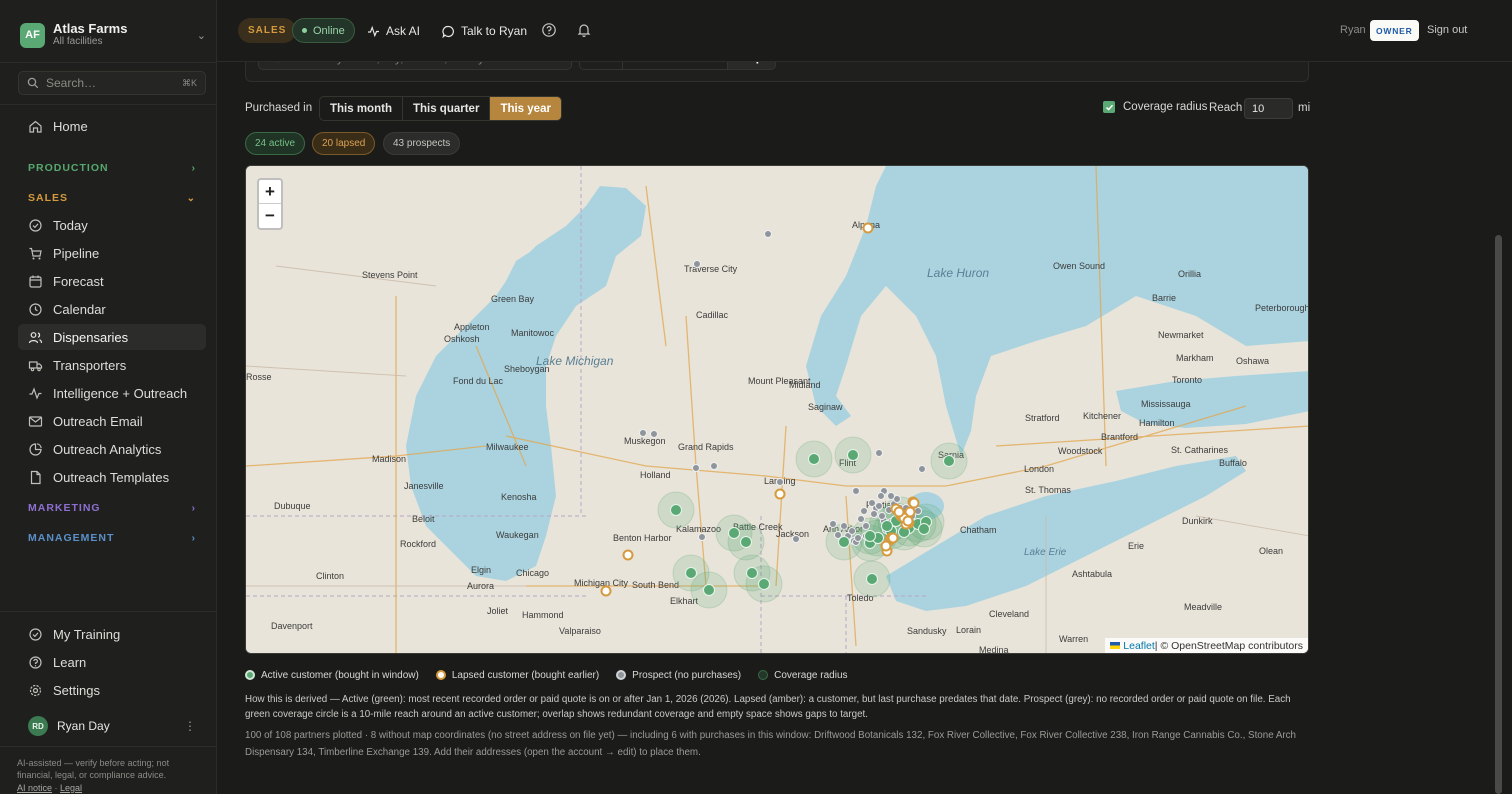  I want to click on facility-switcher: AF Atlas Farms All facilities ⌄, so click(113, 35).